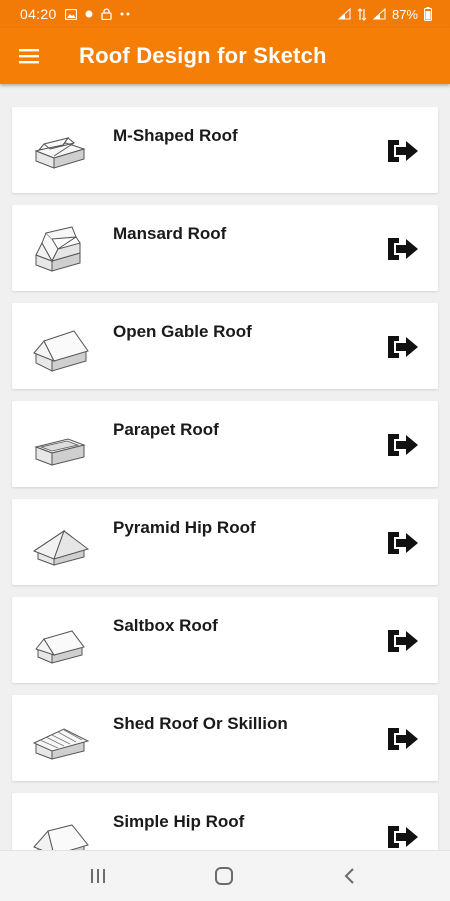 This screenshot has height=901, width=450. Describe the element at coordinates (166, 429) in the screenshot. I see `roof-label: Parapet Roof` at that location.